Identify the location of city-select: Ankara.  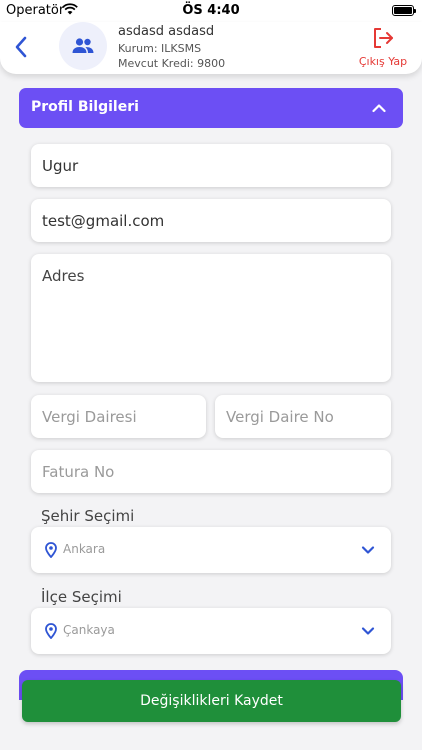
(211, 550).